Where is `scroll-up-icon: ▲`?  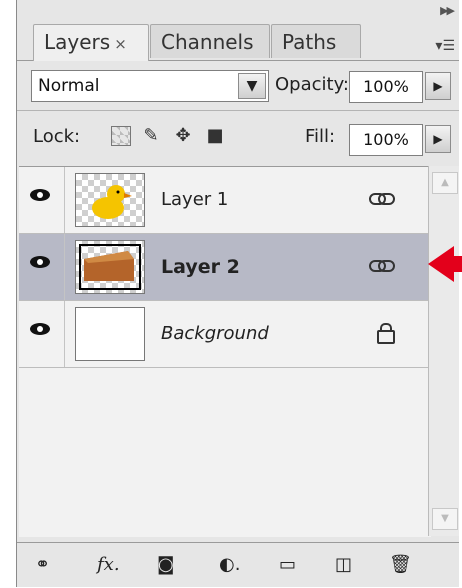
scroll-up-icon: ▲ is located at coordinates (445, 183).